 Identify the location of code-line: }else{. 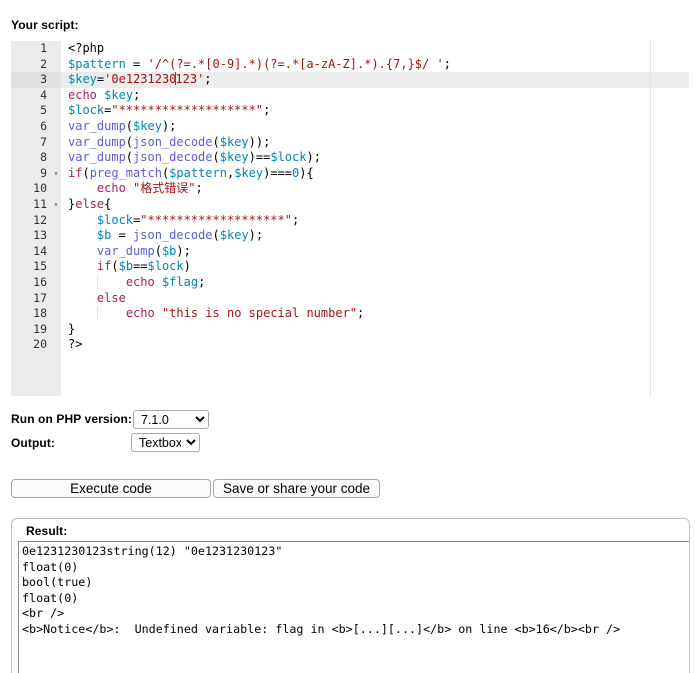
(375, 205).